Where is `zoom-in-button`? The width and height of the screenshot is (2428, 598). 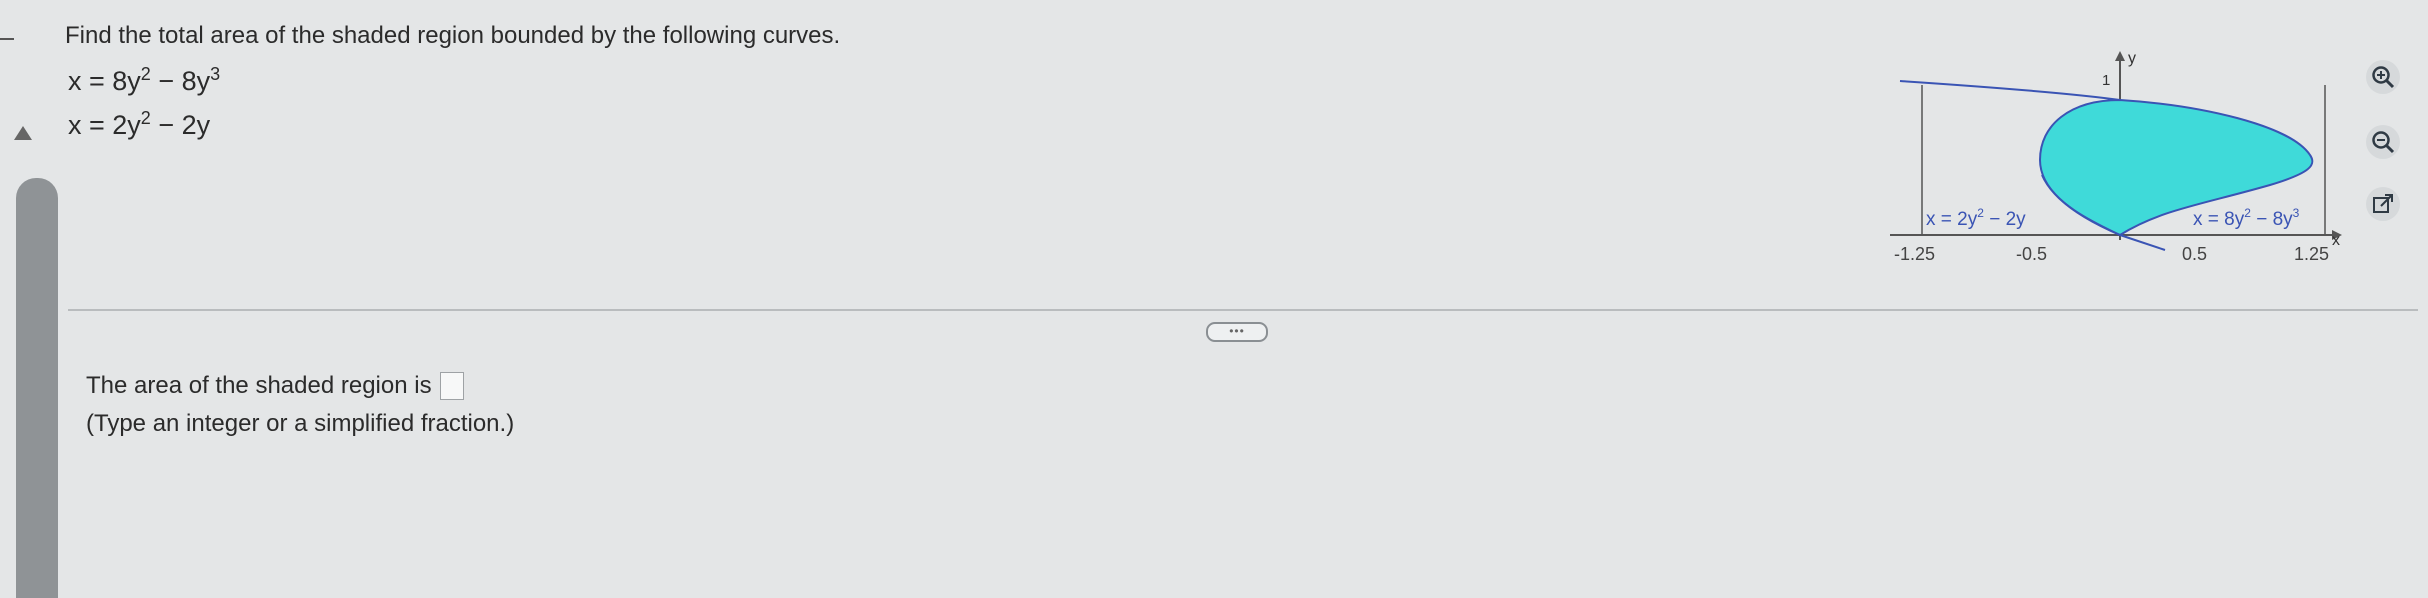
zoom-in-button is located at coordinates (2383, 77).